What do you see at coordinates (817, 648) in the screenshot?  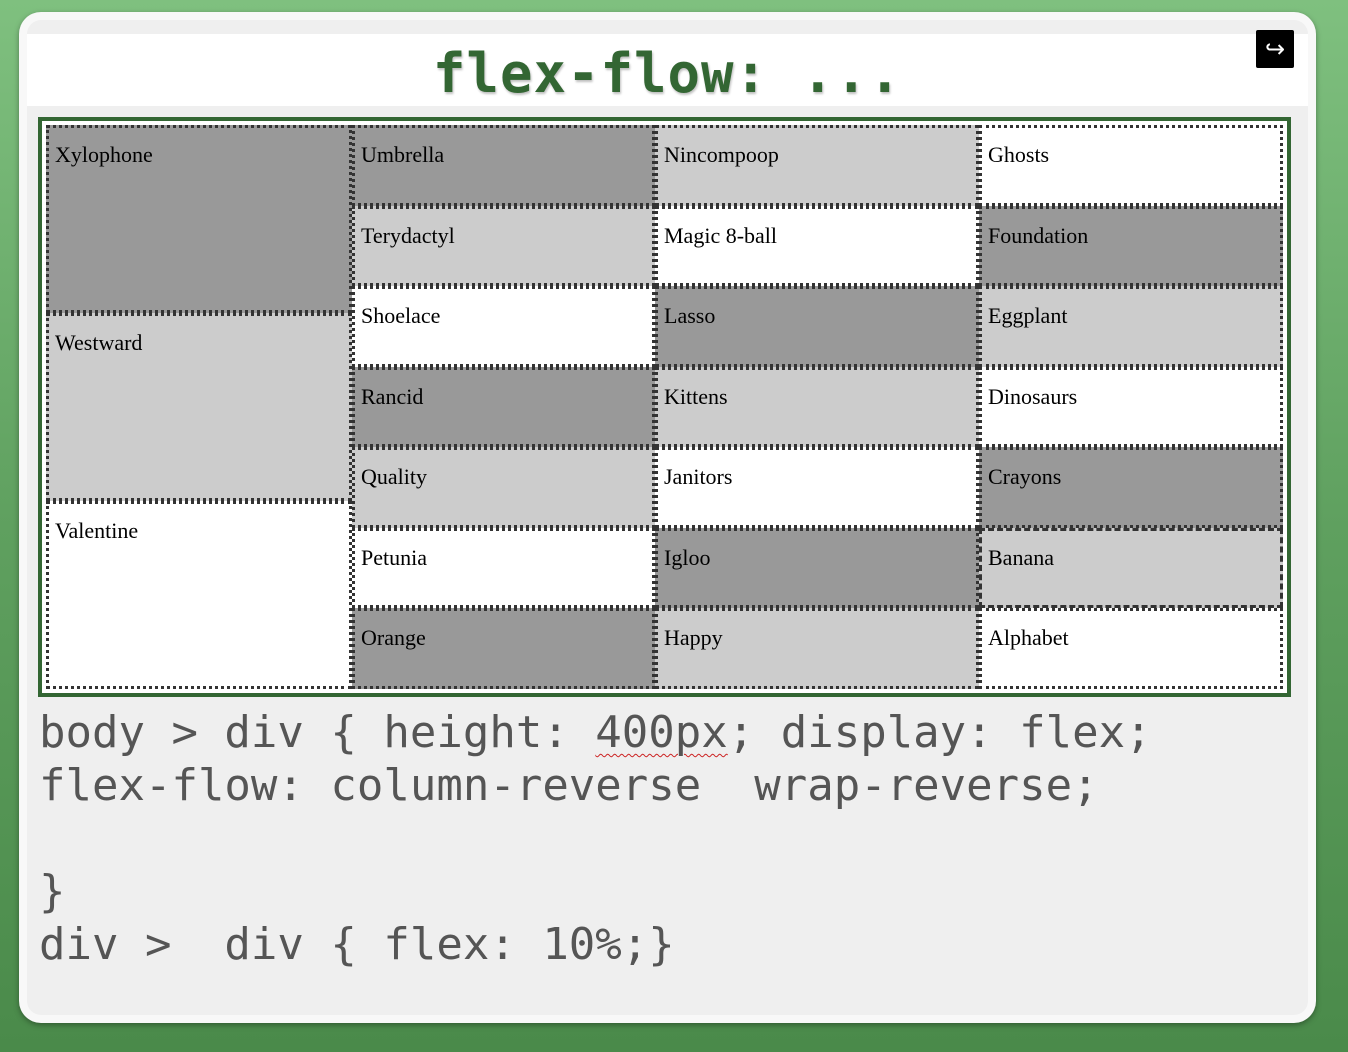 I see `flex-item: Happy` at bounding box center [817, 648].